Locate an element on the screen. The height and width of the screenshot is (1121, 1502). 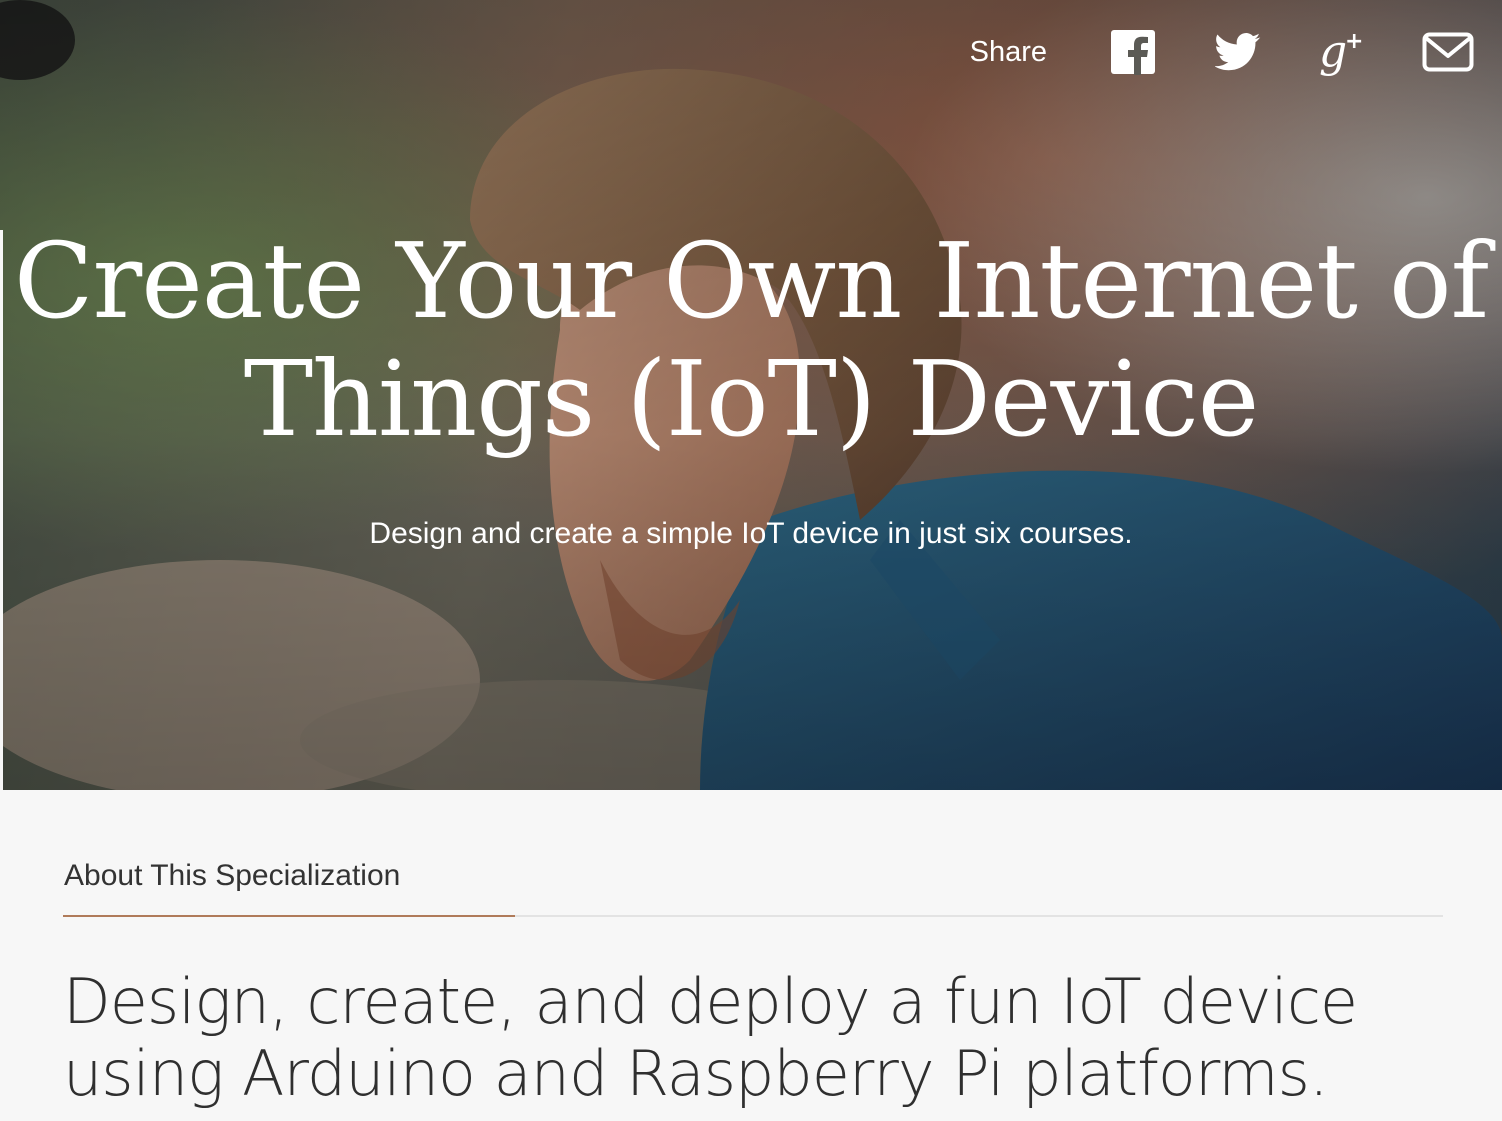
email-icon is located at coordinates (1448, 52).